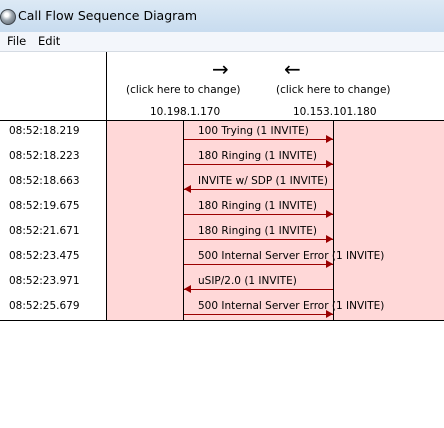  Describe the element at coordinates (220, 69) in the screenshot. I see `direction-right-arrow: →` at that location.